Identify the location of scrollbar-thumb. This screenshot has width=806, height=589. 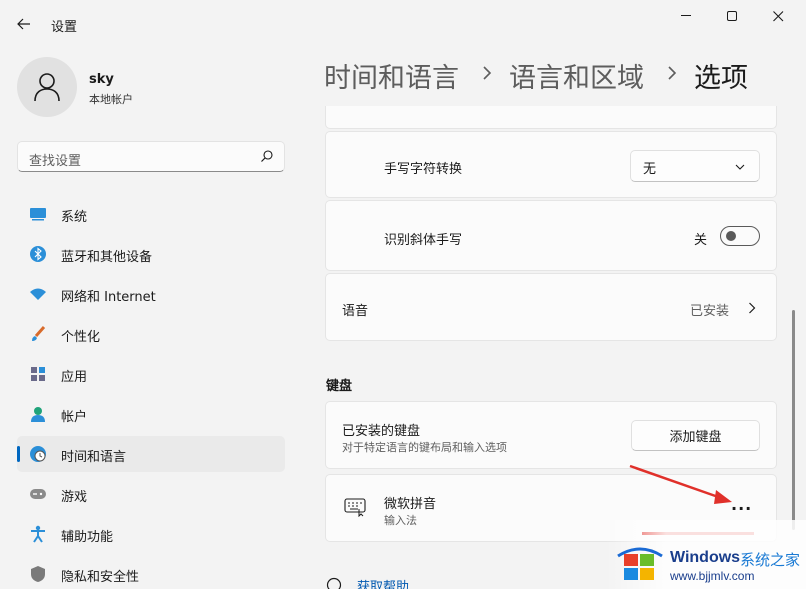
(793, 420).